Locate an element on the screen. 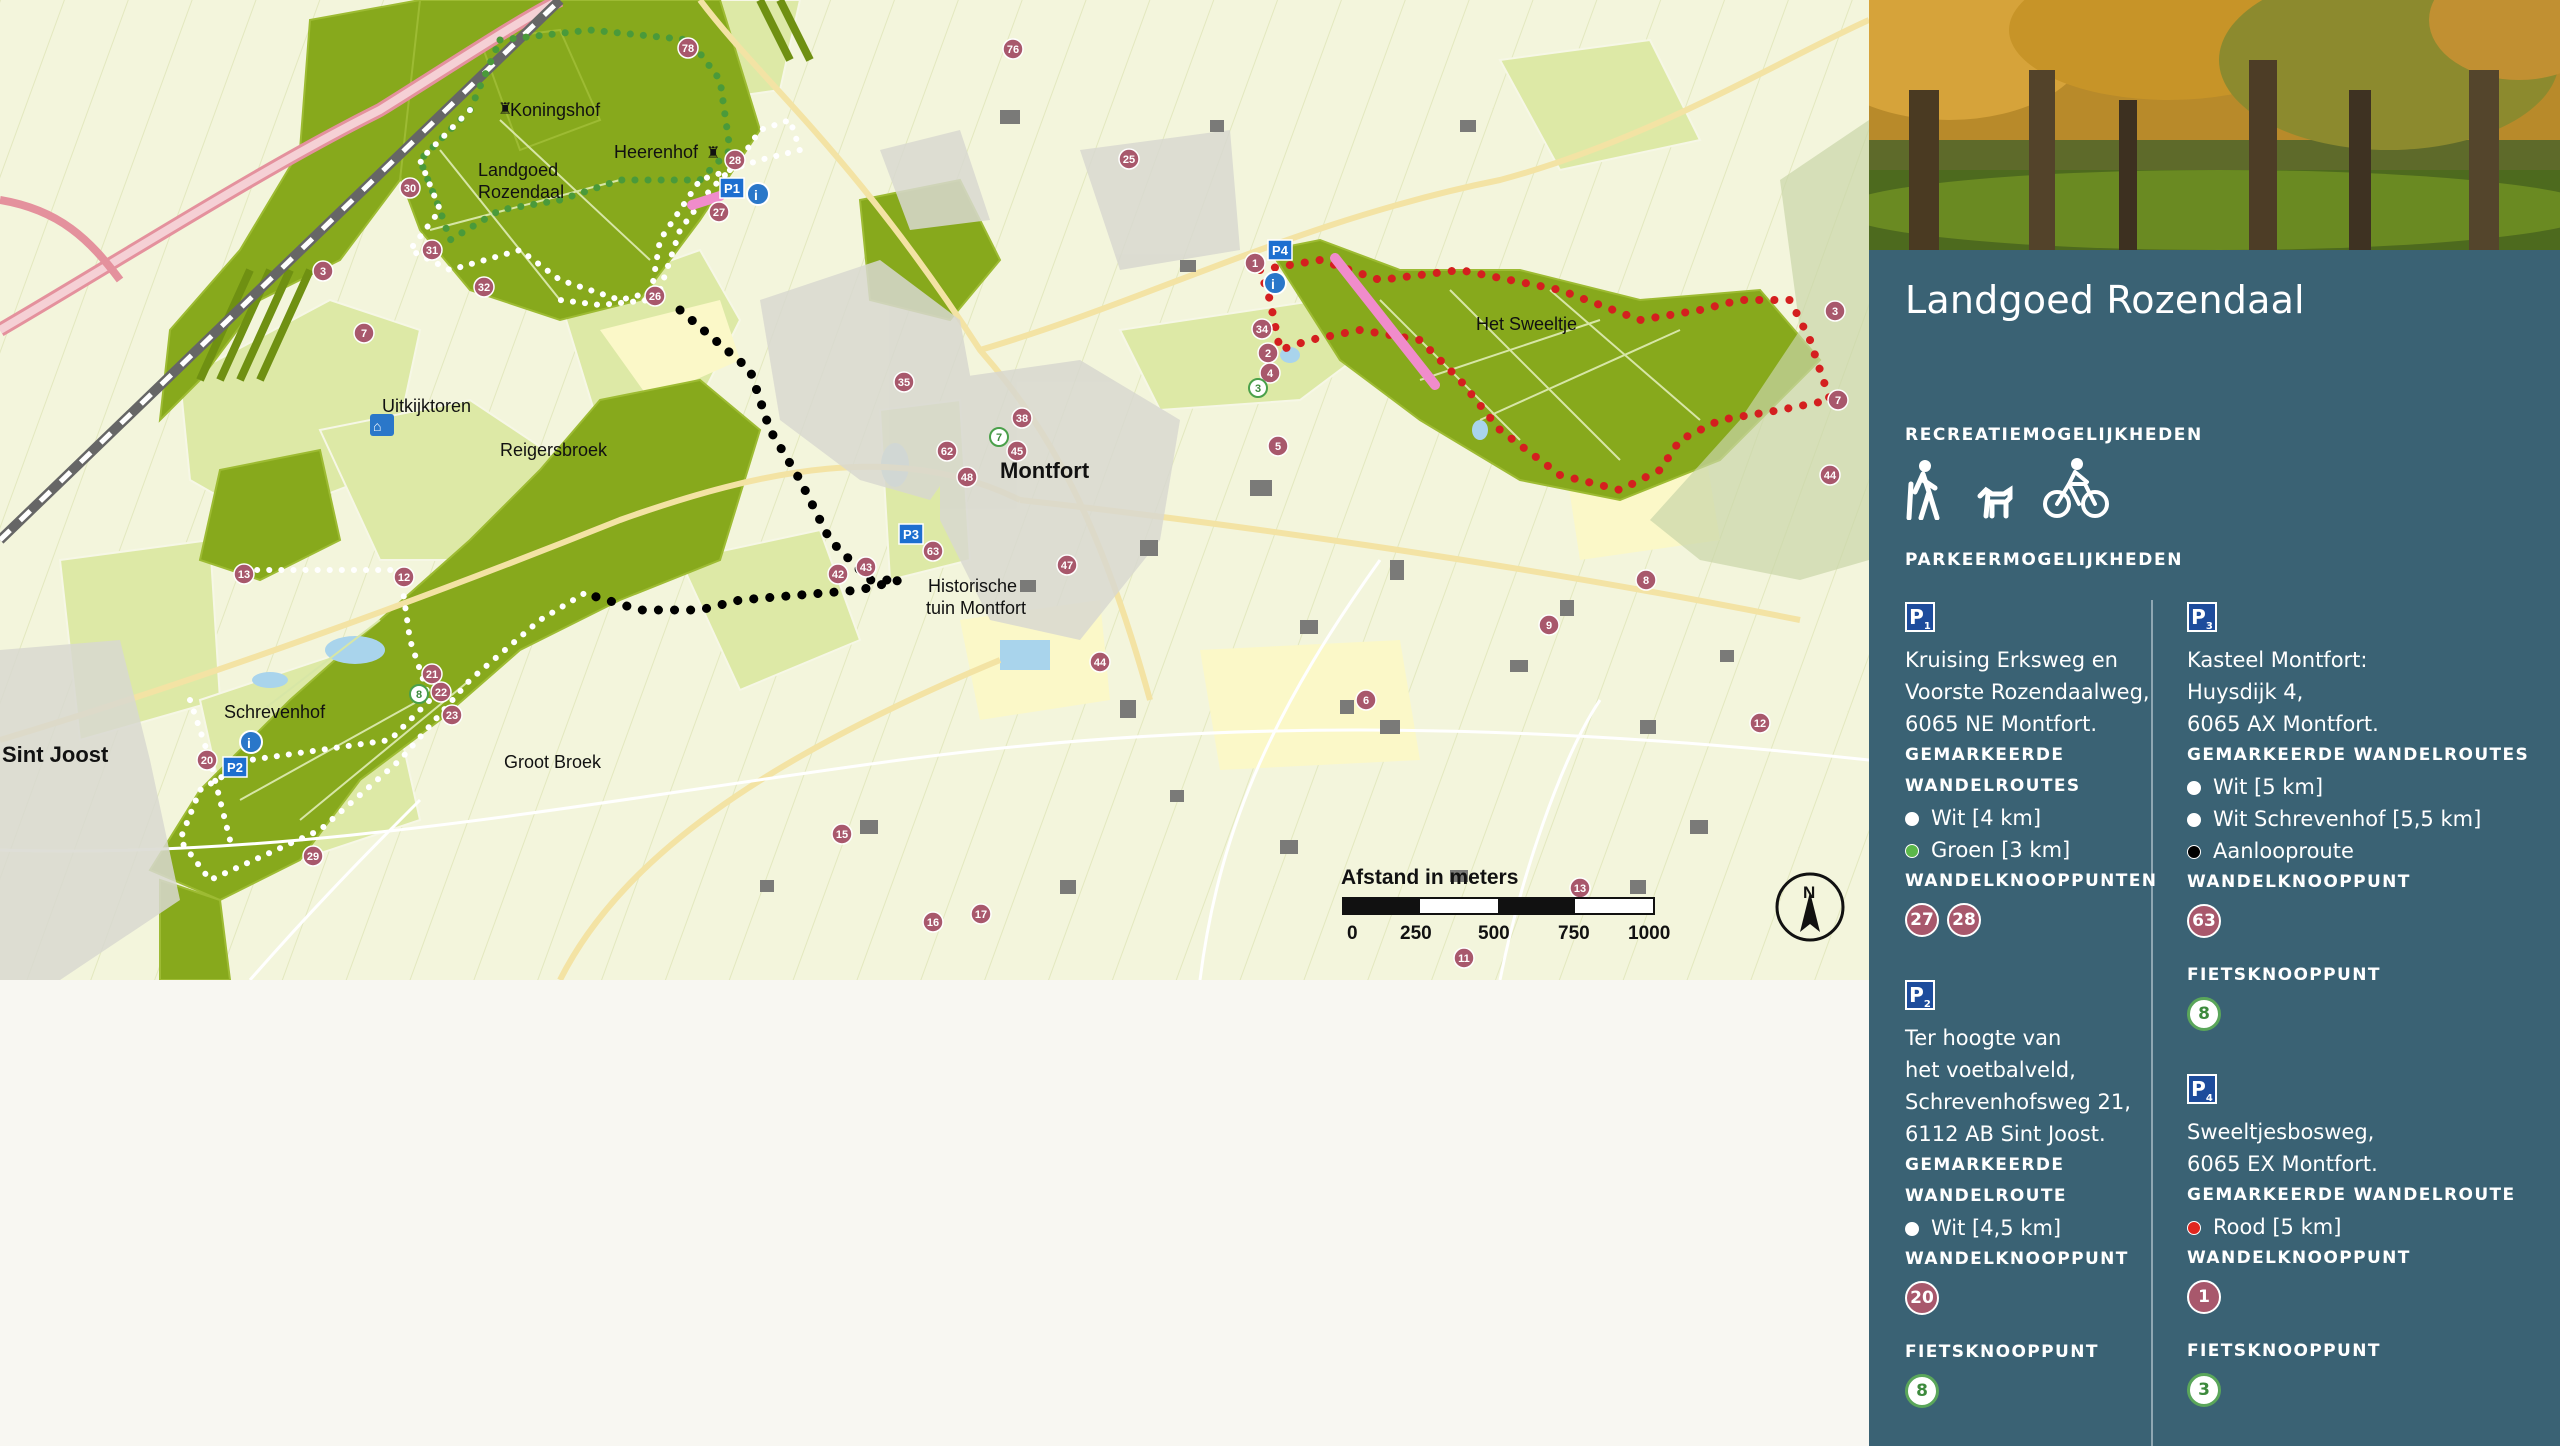 This screenshot has width=2560, height=1446. junction-marker: 5 is located at coordinates (1278, 446).